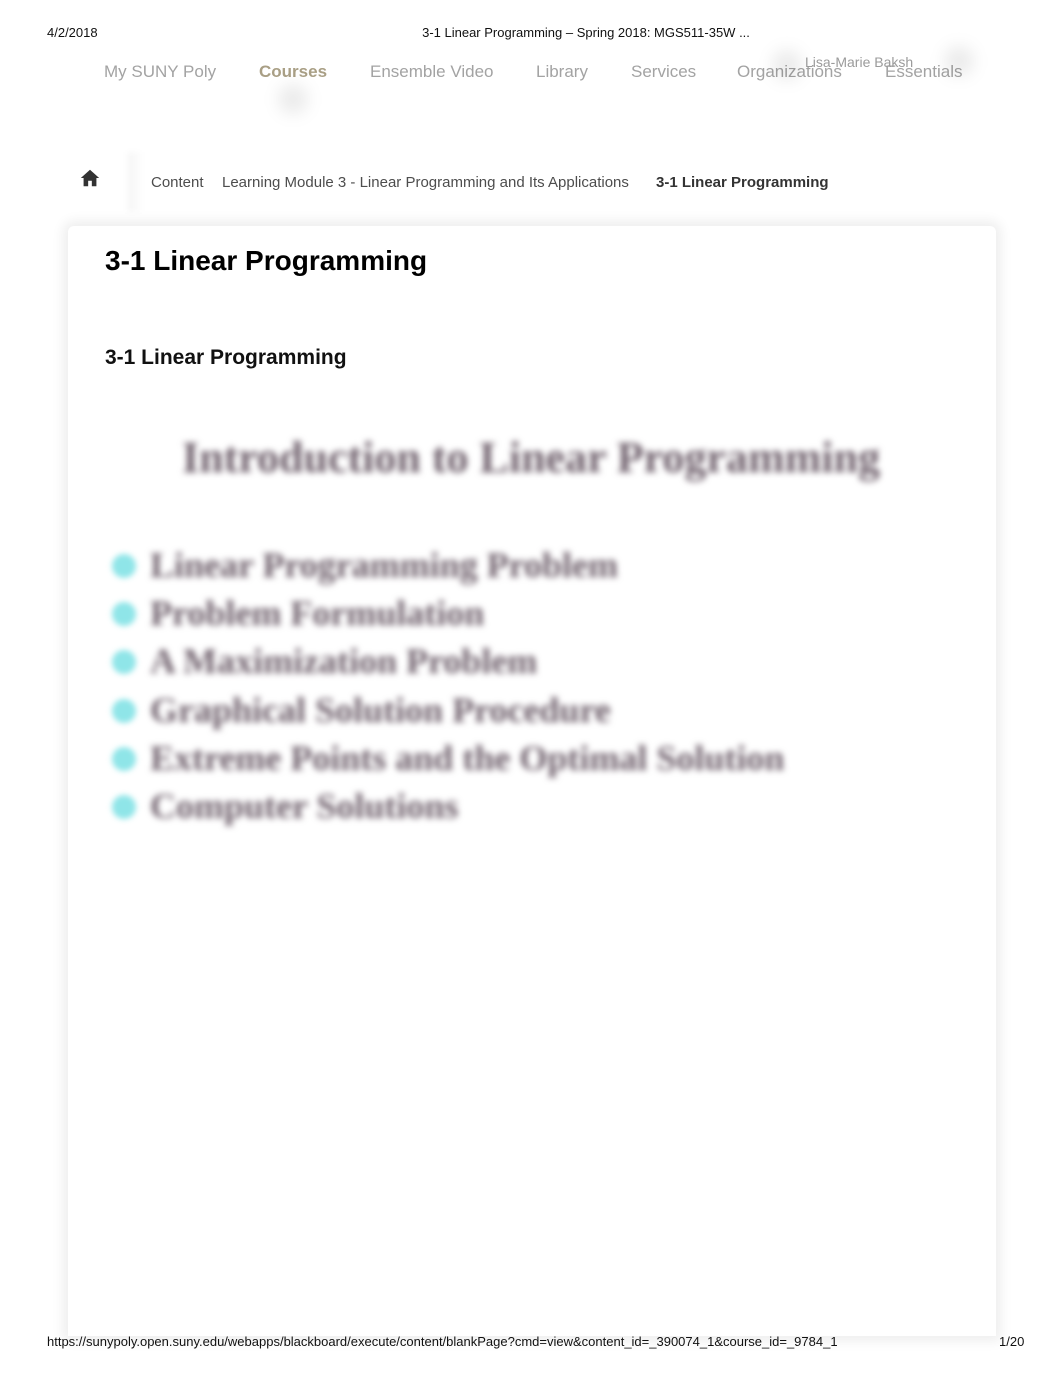  What do you see at coordinates (1012, 1341) in the screenshot?
I see `print-page-number: 1/20` at bounding box center [1012, 1341].